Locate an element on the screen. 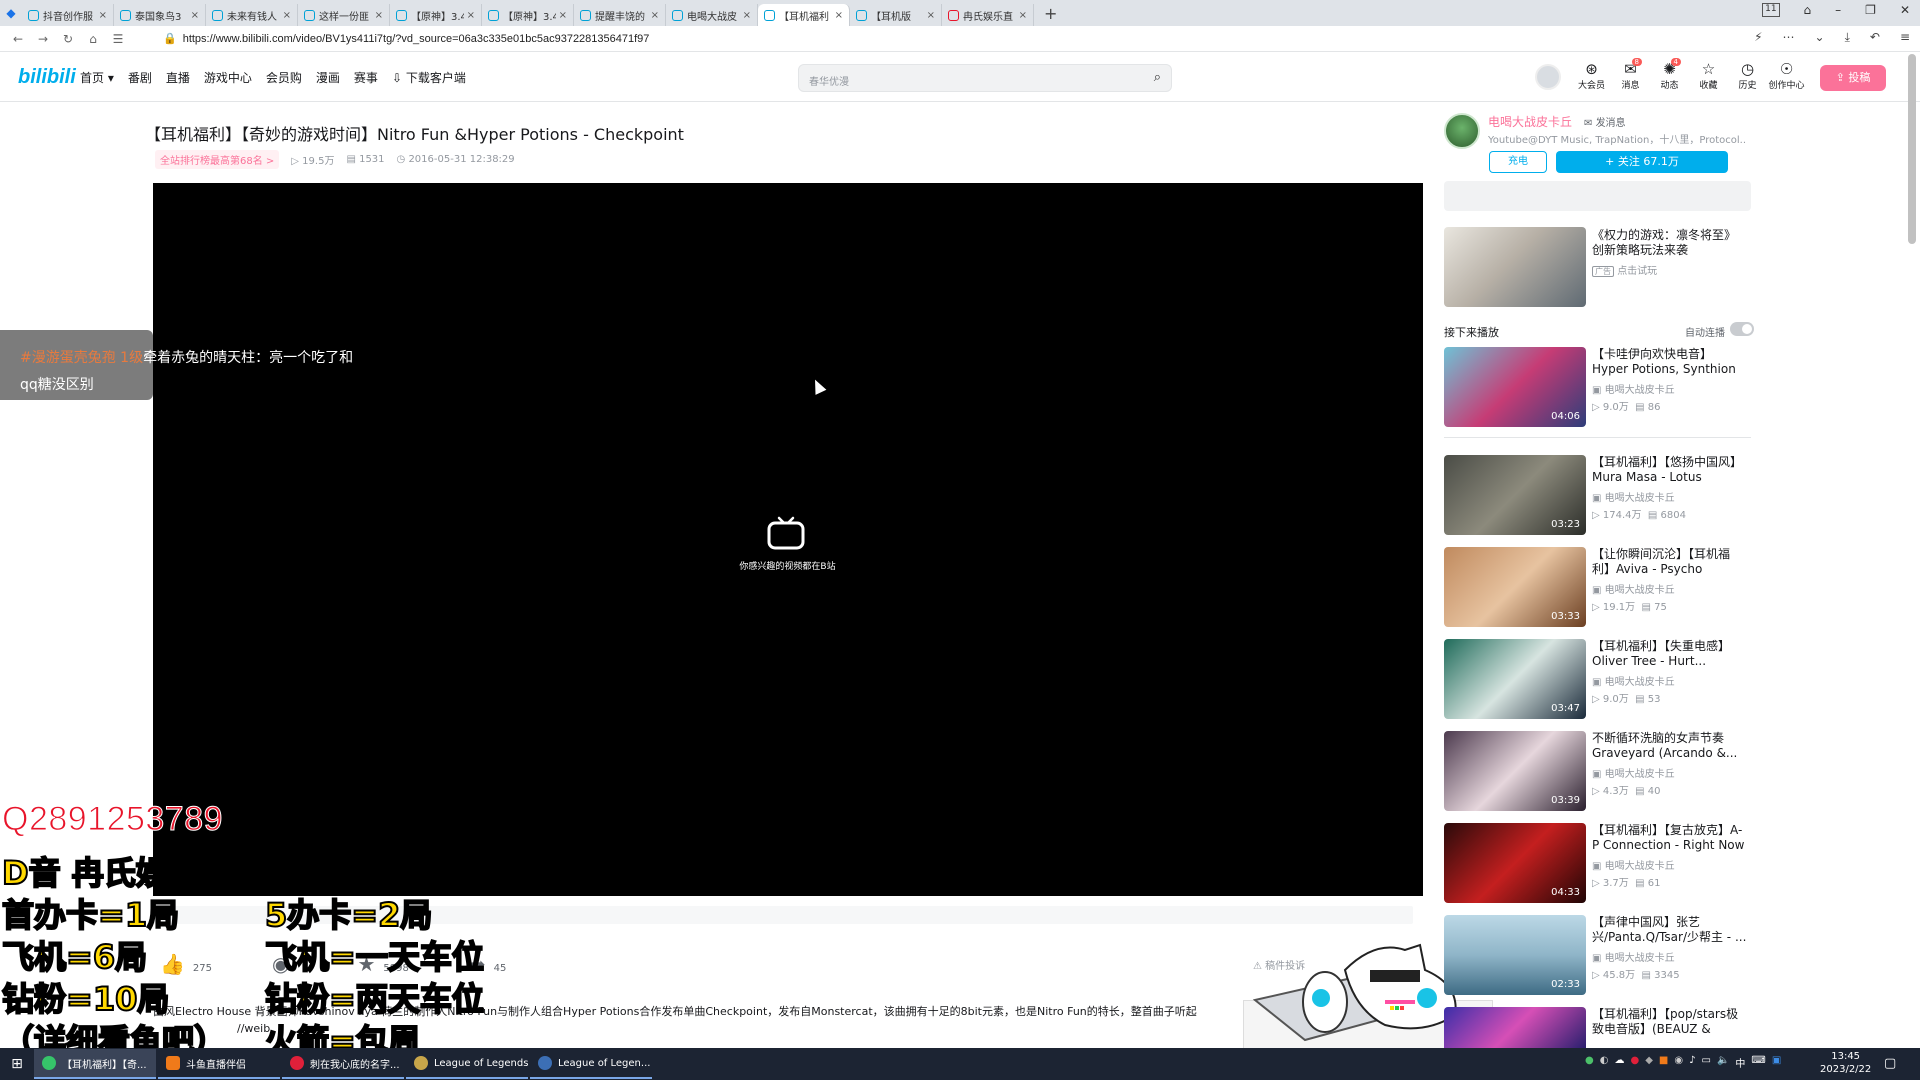 Image resolution: width=1920 pixels, height=1080 pixels. home-icon: ⌂ is located at coordinates (93, 39).